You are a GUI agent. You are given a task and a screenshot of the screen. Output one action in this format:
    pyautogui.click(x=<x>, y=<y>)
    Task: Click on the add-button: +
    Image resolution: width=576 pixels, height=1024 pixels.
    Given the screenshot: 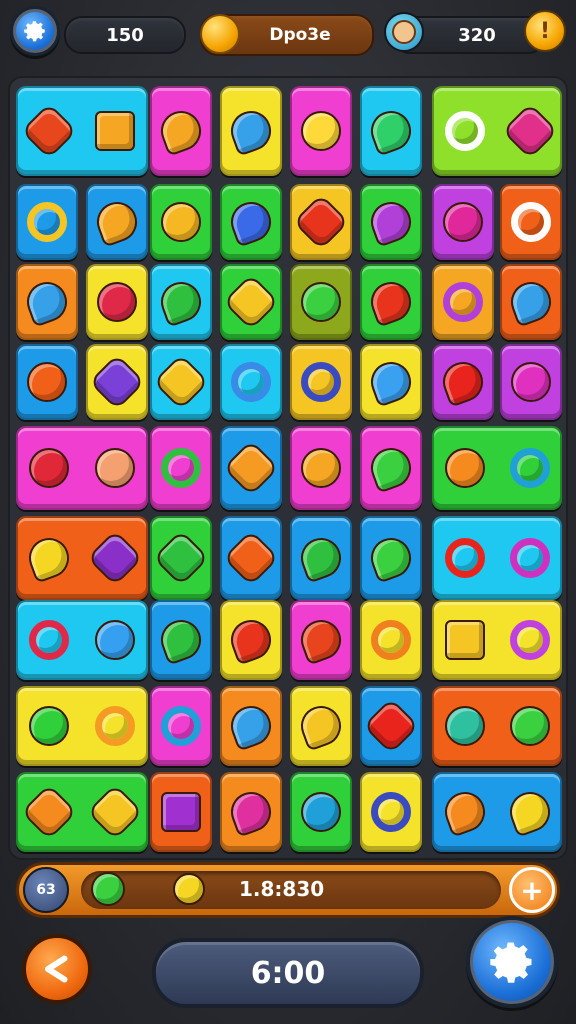 What is the action you would take?
    pyautogui.click(x=532, y=890)
    